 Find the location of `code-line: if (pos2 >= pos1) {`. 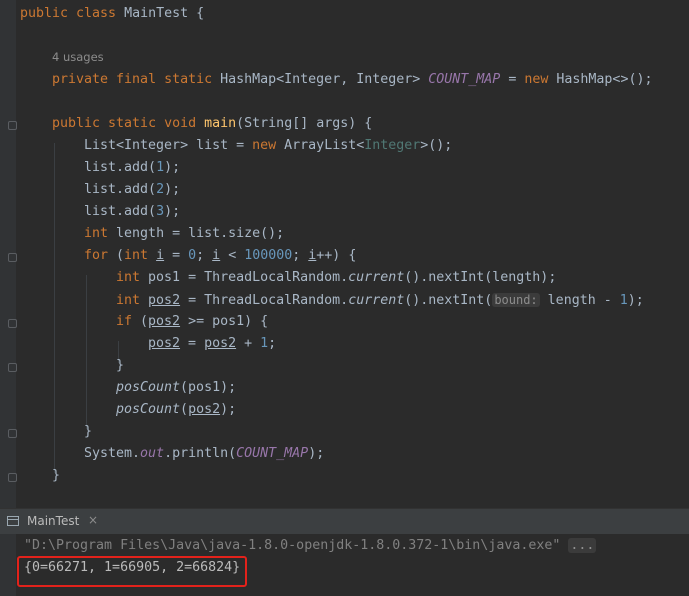

code-line: if (pos2 >= pos1) { is located at coordinates (192, 322).